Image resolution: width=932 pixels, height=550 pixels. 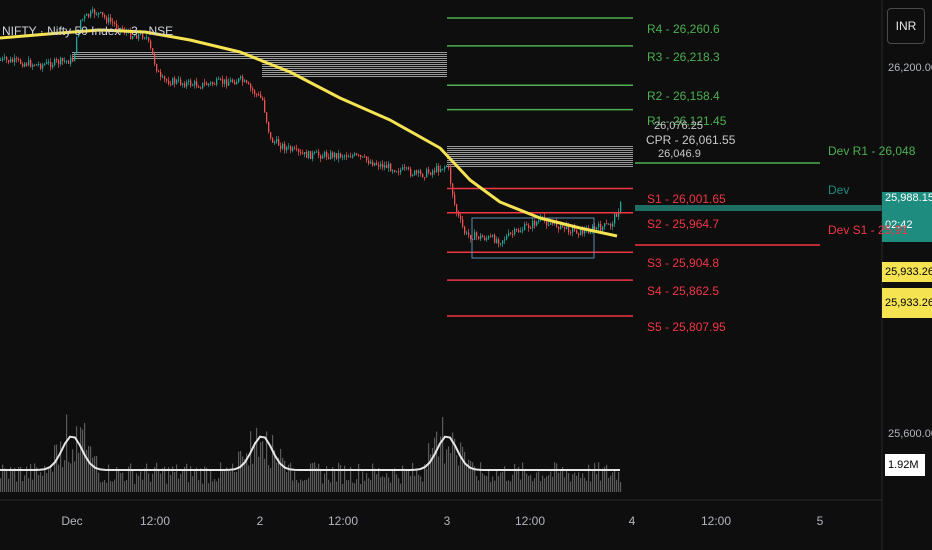 What do you see at coordinates (868, 230) in the screenshot?
I see `dev-s1-label: Dev S1 - 25,91` at bounding box center [868, 230].